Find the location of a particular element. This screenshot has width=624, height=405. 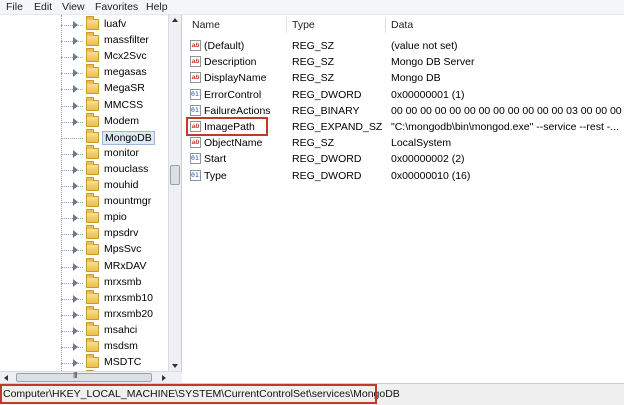

tree-item: mpsdrv is located at coordinates (85, 233).